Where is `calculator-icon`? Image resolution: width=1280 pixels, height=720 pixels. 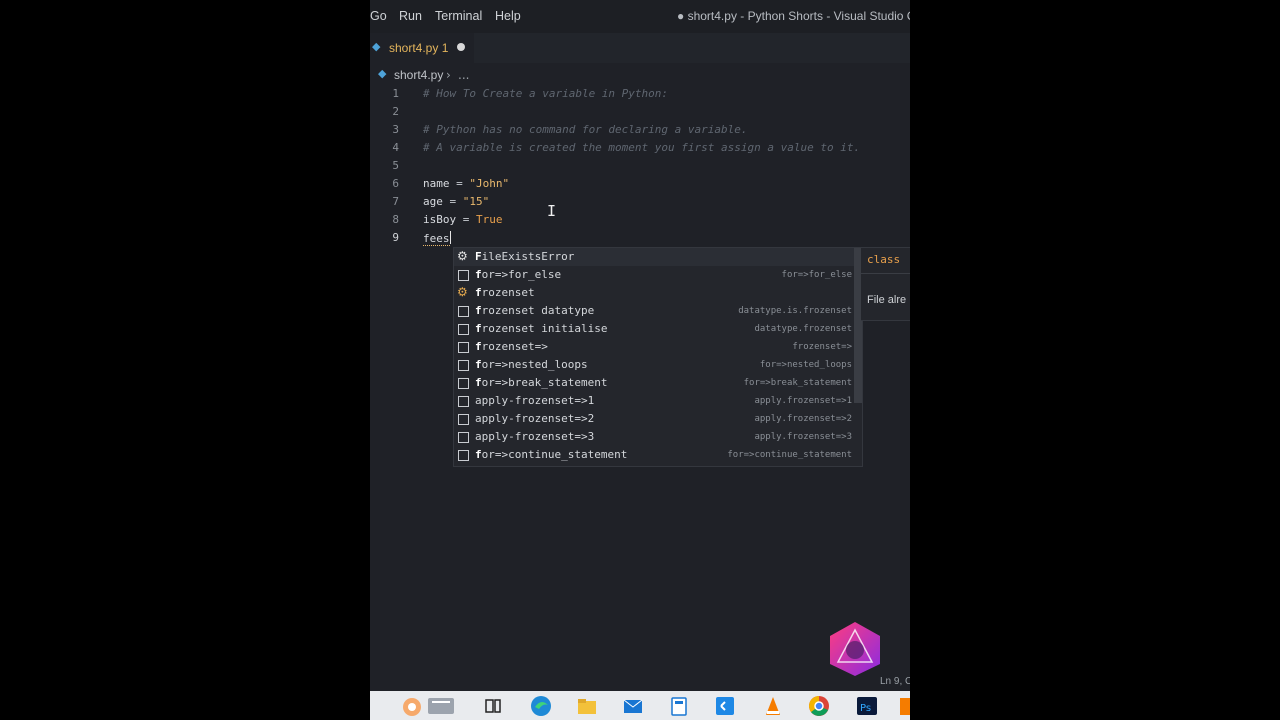
calculator-icon is located at coordinates (679, 706).